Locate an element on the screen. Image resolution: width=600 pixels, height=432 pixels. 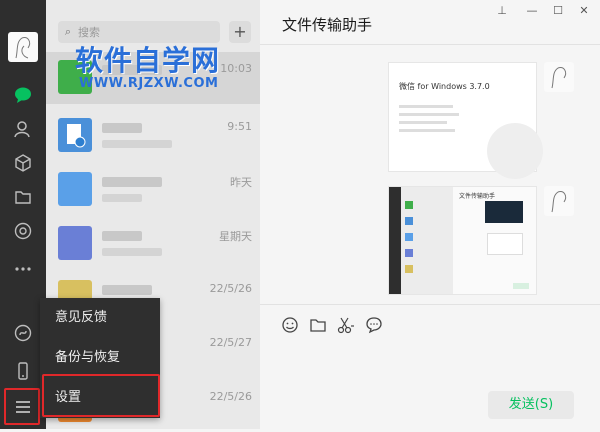
more-dots-icon is located at coordinates (23, 269).